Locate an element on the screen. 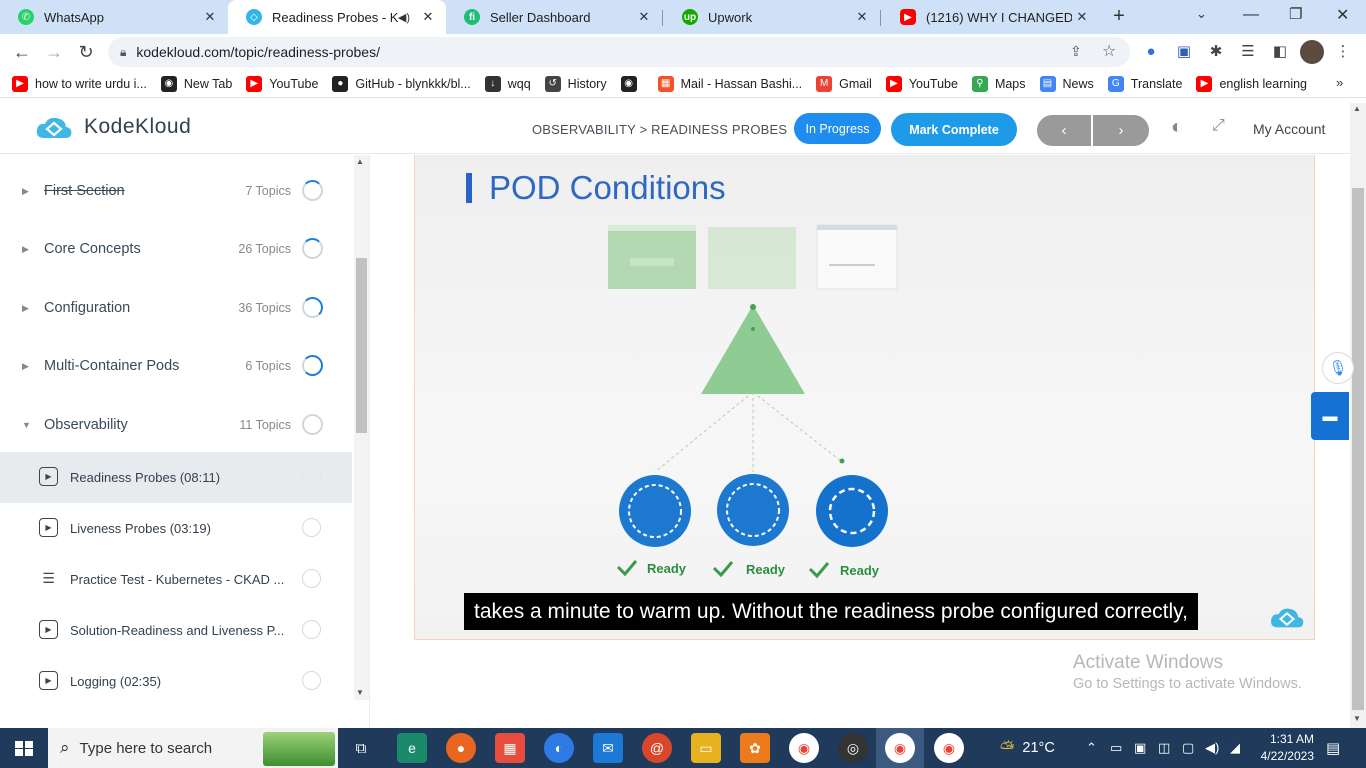 This screenshot has height=768, width=1366. section-first-section: ▶ First Section 7 Topics is located at coordinates (176, 191).